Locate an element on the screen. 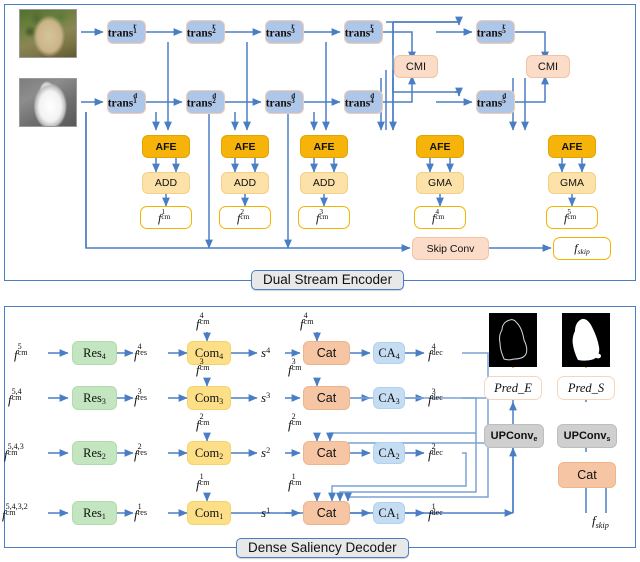 The image size is (640, 562). cmi-stage4-label: CMI is located at coordinates (416, 66).